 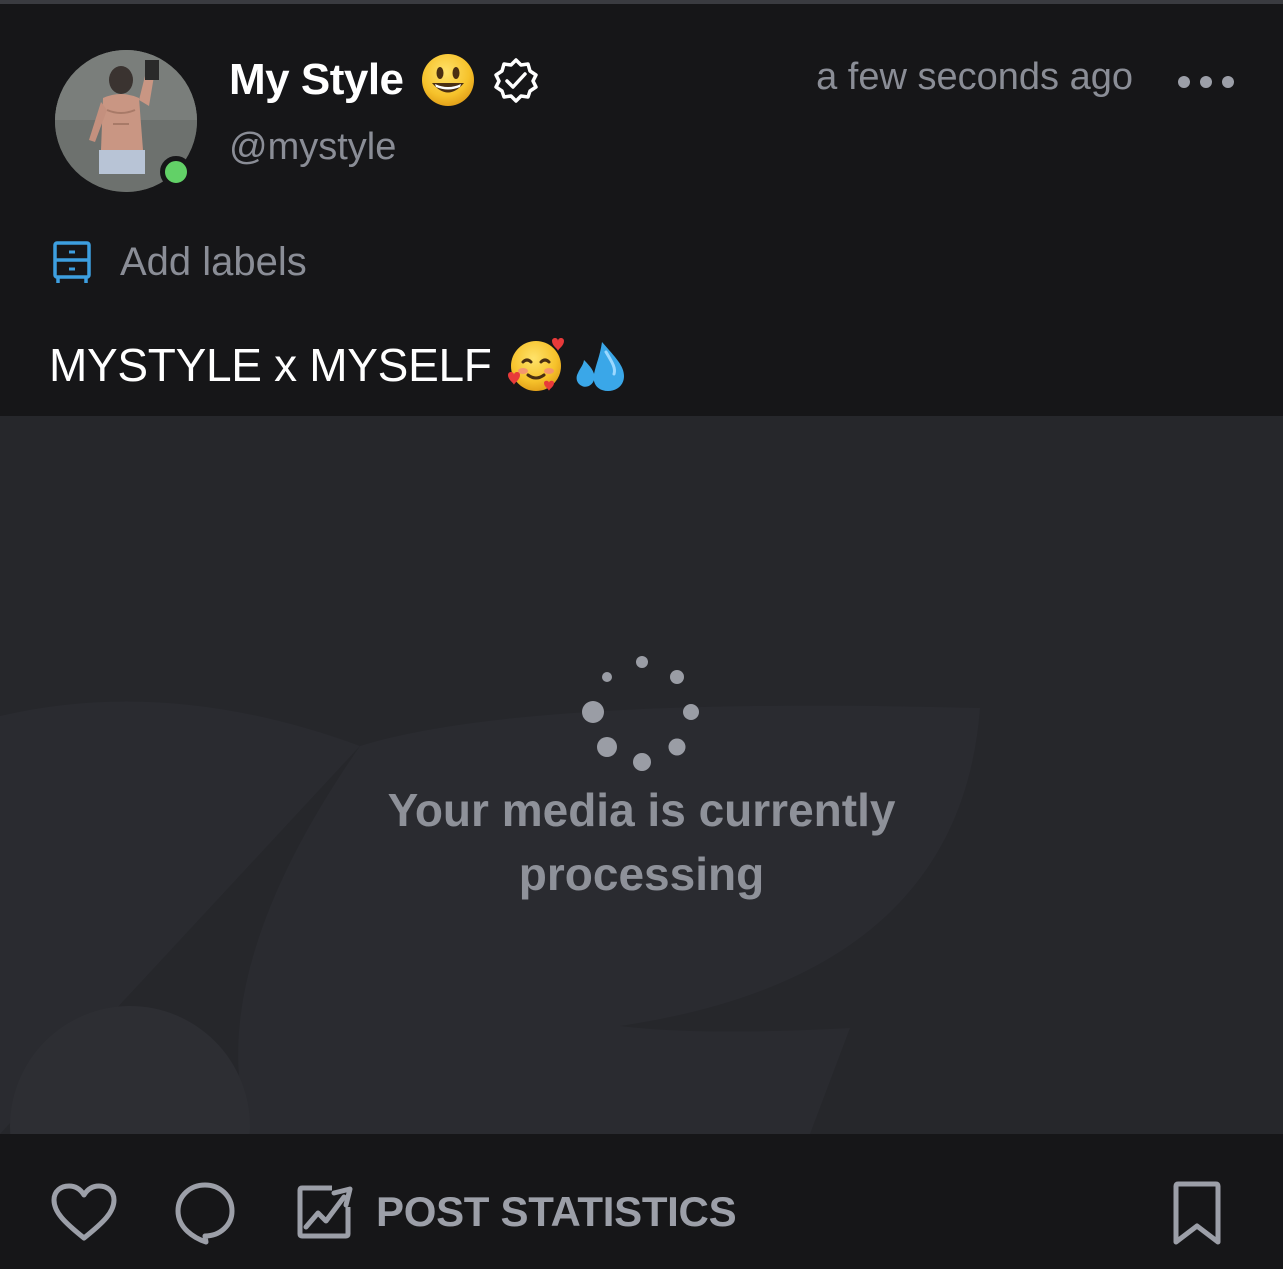 What do you see at coordinates (641, 842) in the screenshot?
I see `processing-status-text: Your media is currently processing` at bounding box center [641, 842].